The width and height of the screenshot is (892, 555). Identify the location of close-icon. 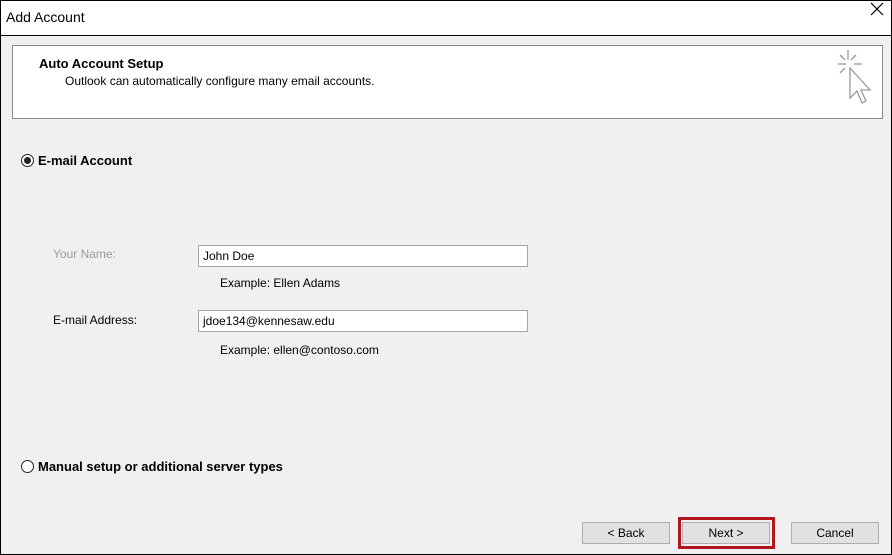
(877, 9).